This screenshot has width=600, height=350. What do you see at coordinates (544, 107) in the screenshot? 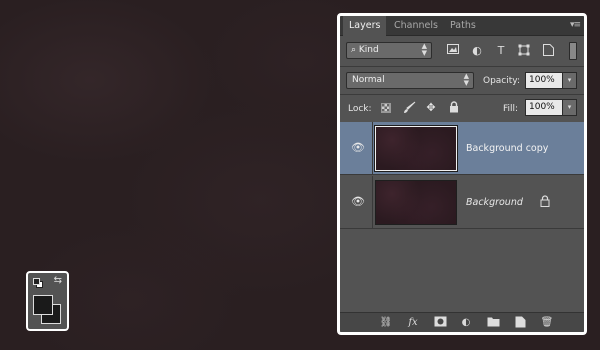
I see `fill-field: 100%` at bounding box center [544, 107].